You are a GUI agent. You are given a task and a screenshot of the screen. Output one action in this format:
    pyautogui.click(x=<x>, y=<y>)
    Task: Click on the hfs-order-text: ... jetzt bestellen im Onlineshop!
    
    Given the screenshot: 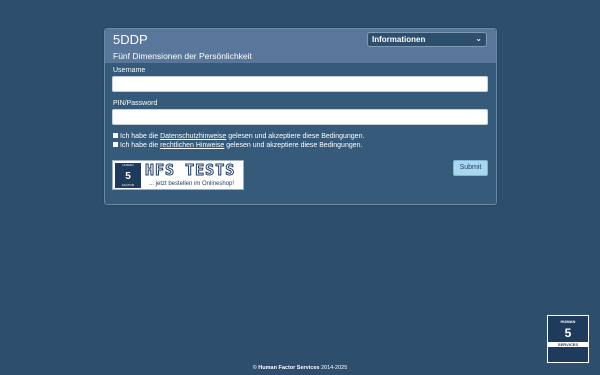 What is the action you would take?
    pyautogui.click(x=192, y=184)
    